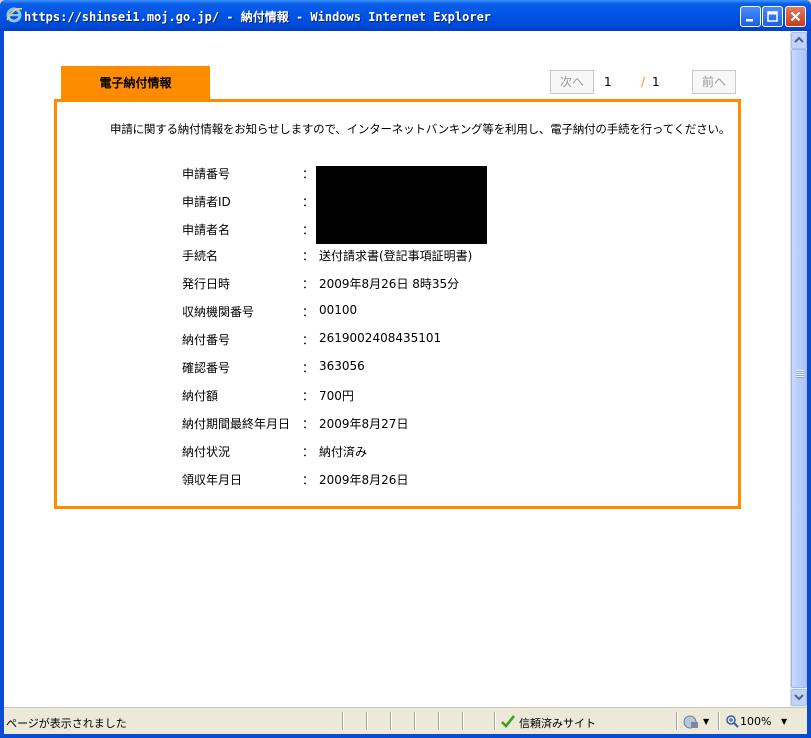 The image size is (811, 738). What do you see at coordinates (206, 284) in the screenshot?
I see `field-label: 発行日時` at bounding box center [206, 284].